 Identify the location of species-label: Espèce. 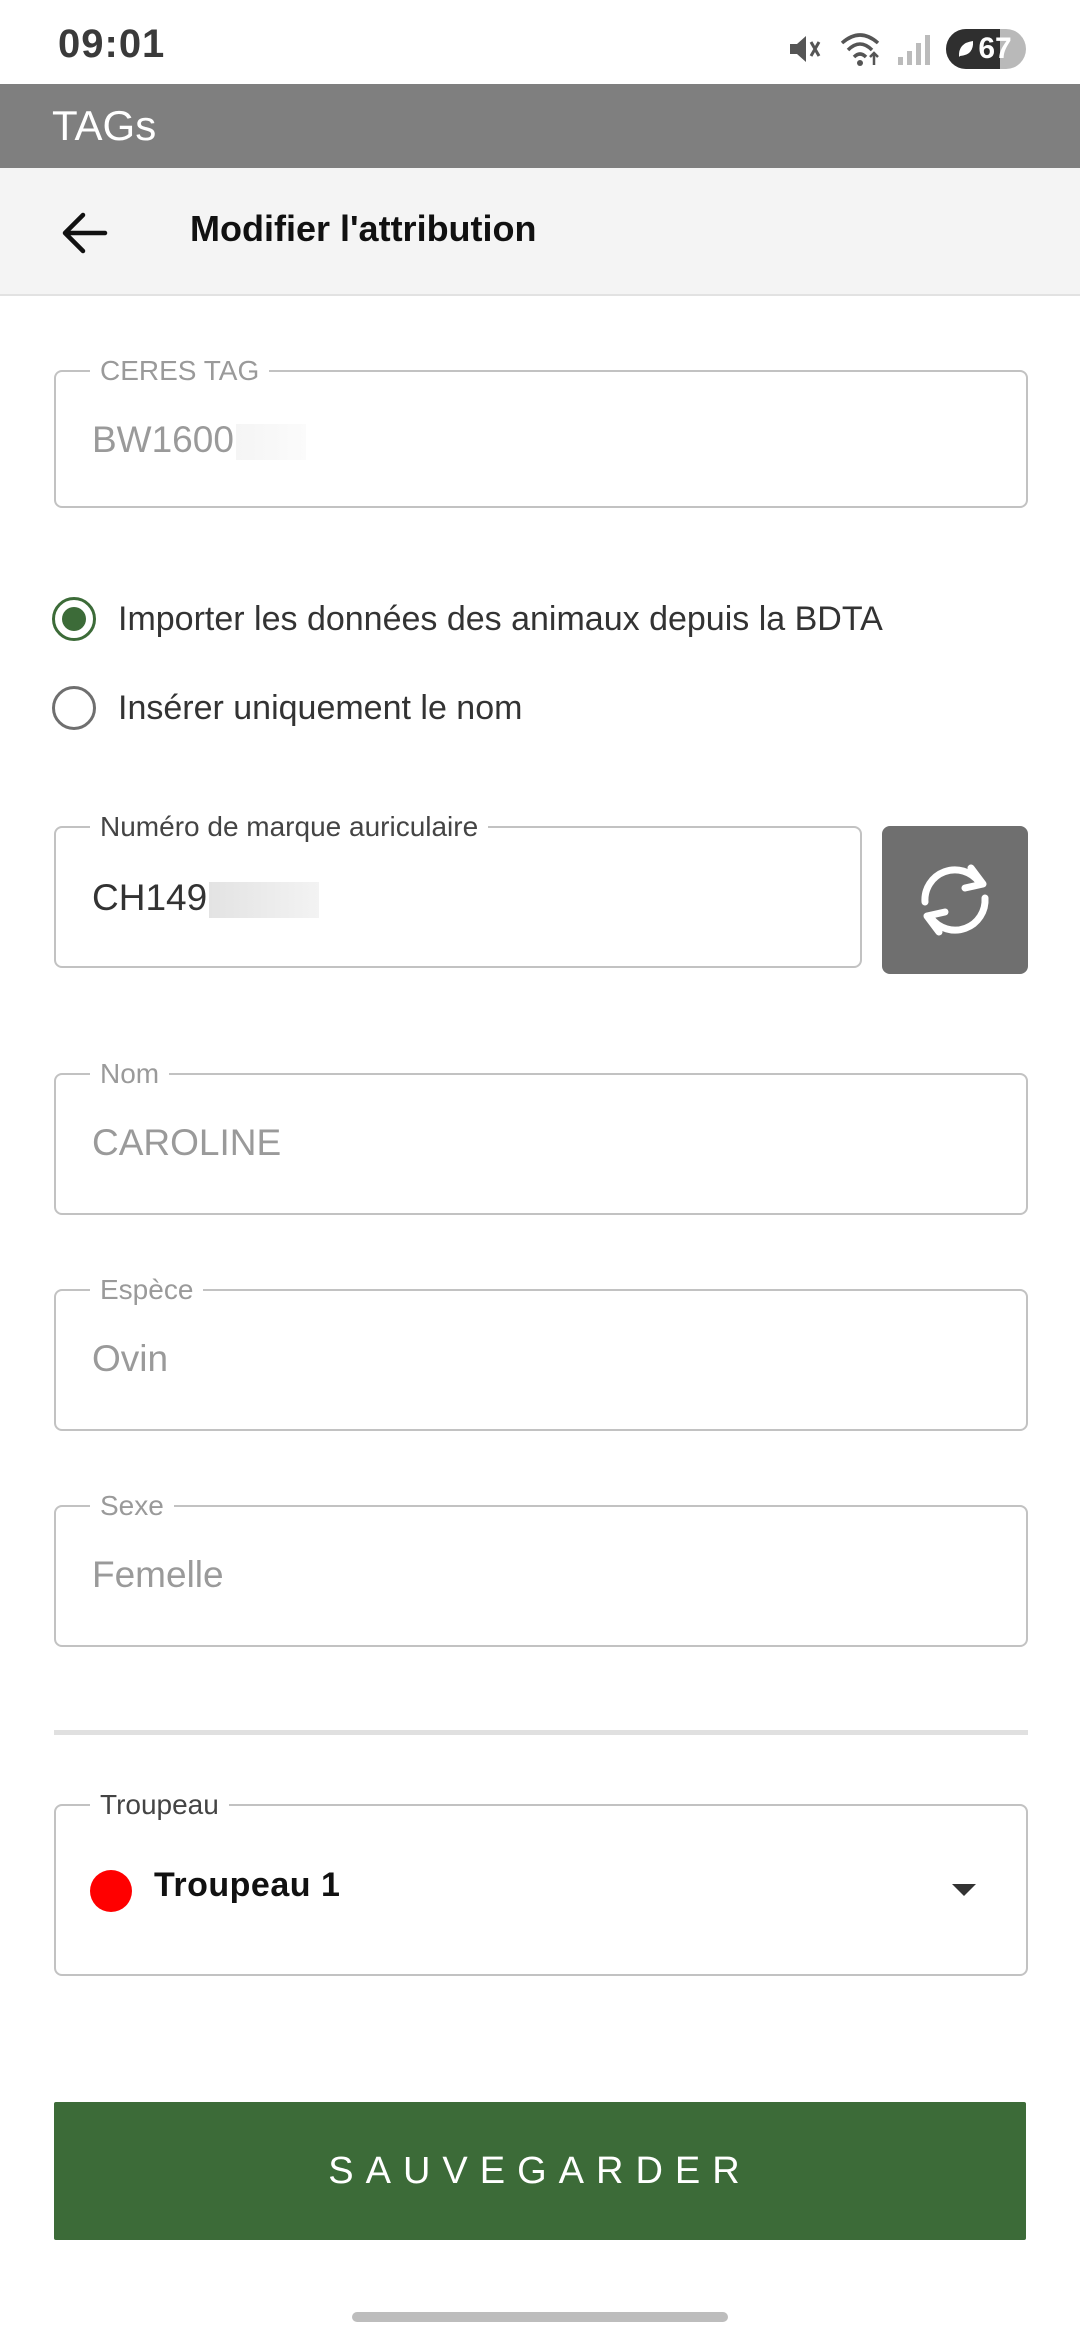
(147, 1290).